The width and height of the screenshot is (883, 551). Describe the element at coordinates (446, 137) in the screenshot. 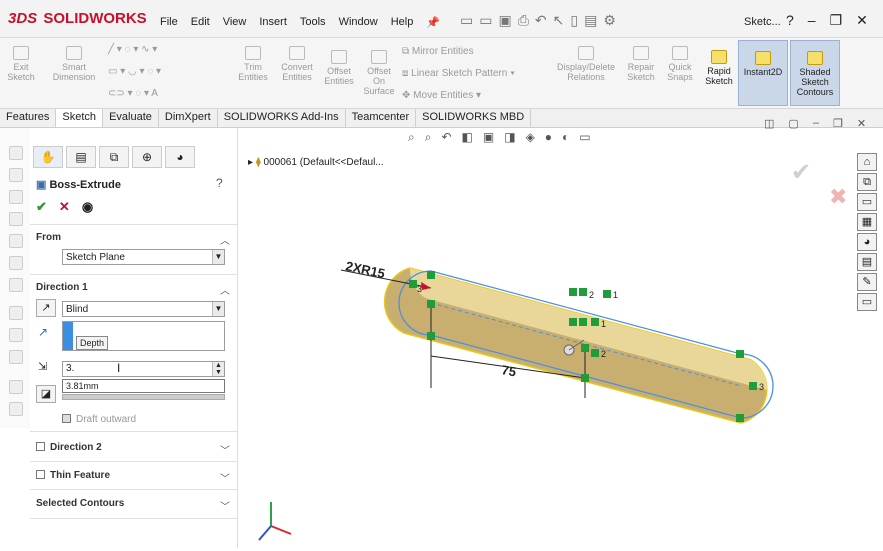

I see `previous-view-icon: ↶` at that location.